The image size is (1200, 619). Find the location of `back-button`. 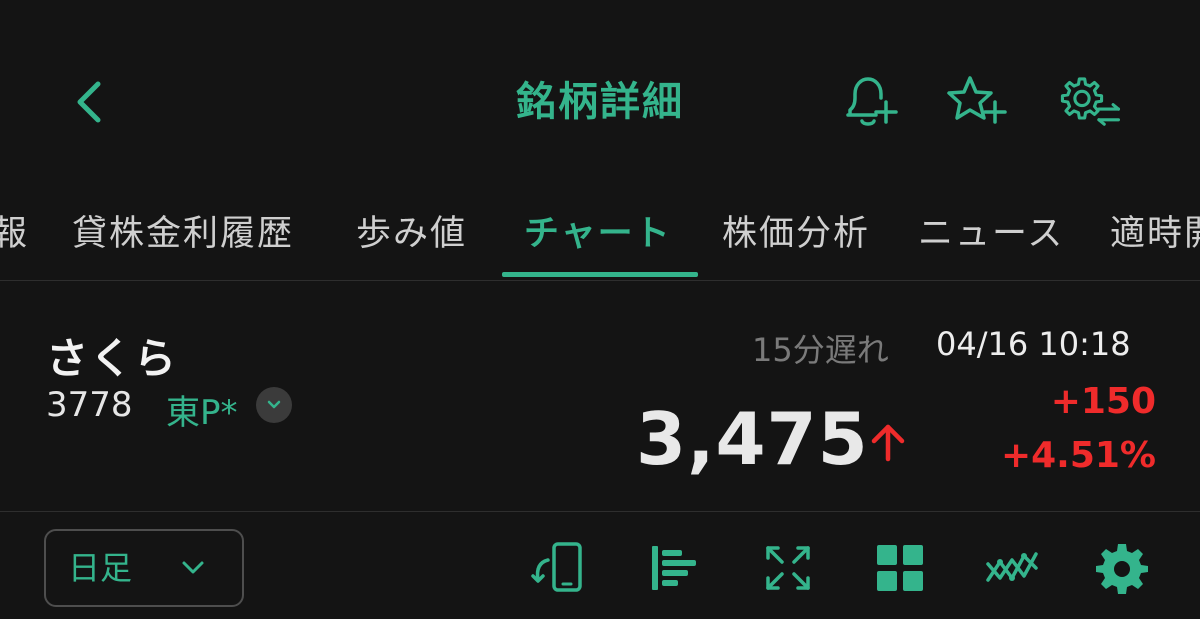

back-button is located at coordinates (90, 102).